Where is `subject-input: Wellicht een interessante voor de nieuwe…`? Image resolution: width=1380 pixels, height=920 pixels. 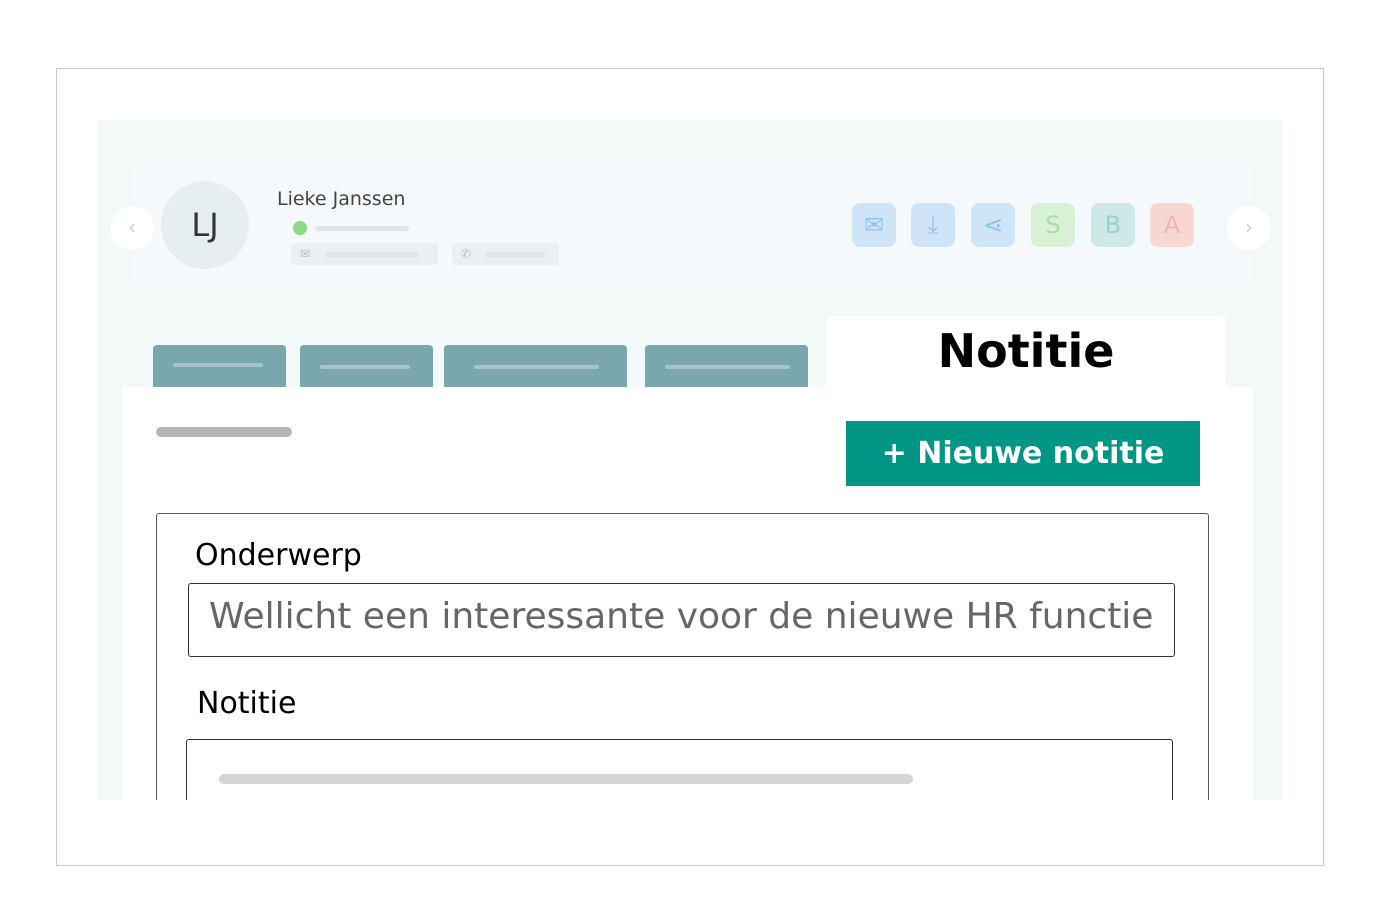 subject-input: Wellicht een interessante voor de nieuwe… is located at coordinates (681, 620).